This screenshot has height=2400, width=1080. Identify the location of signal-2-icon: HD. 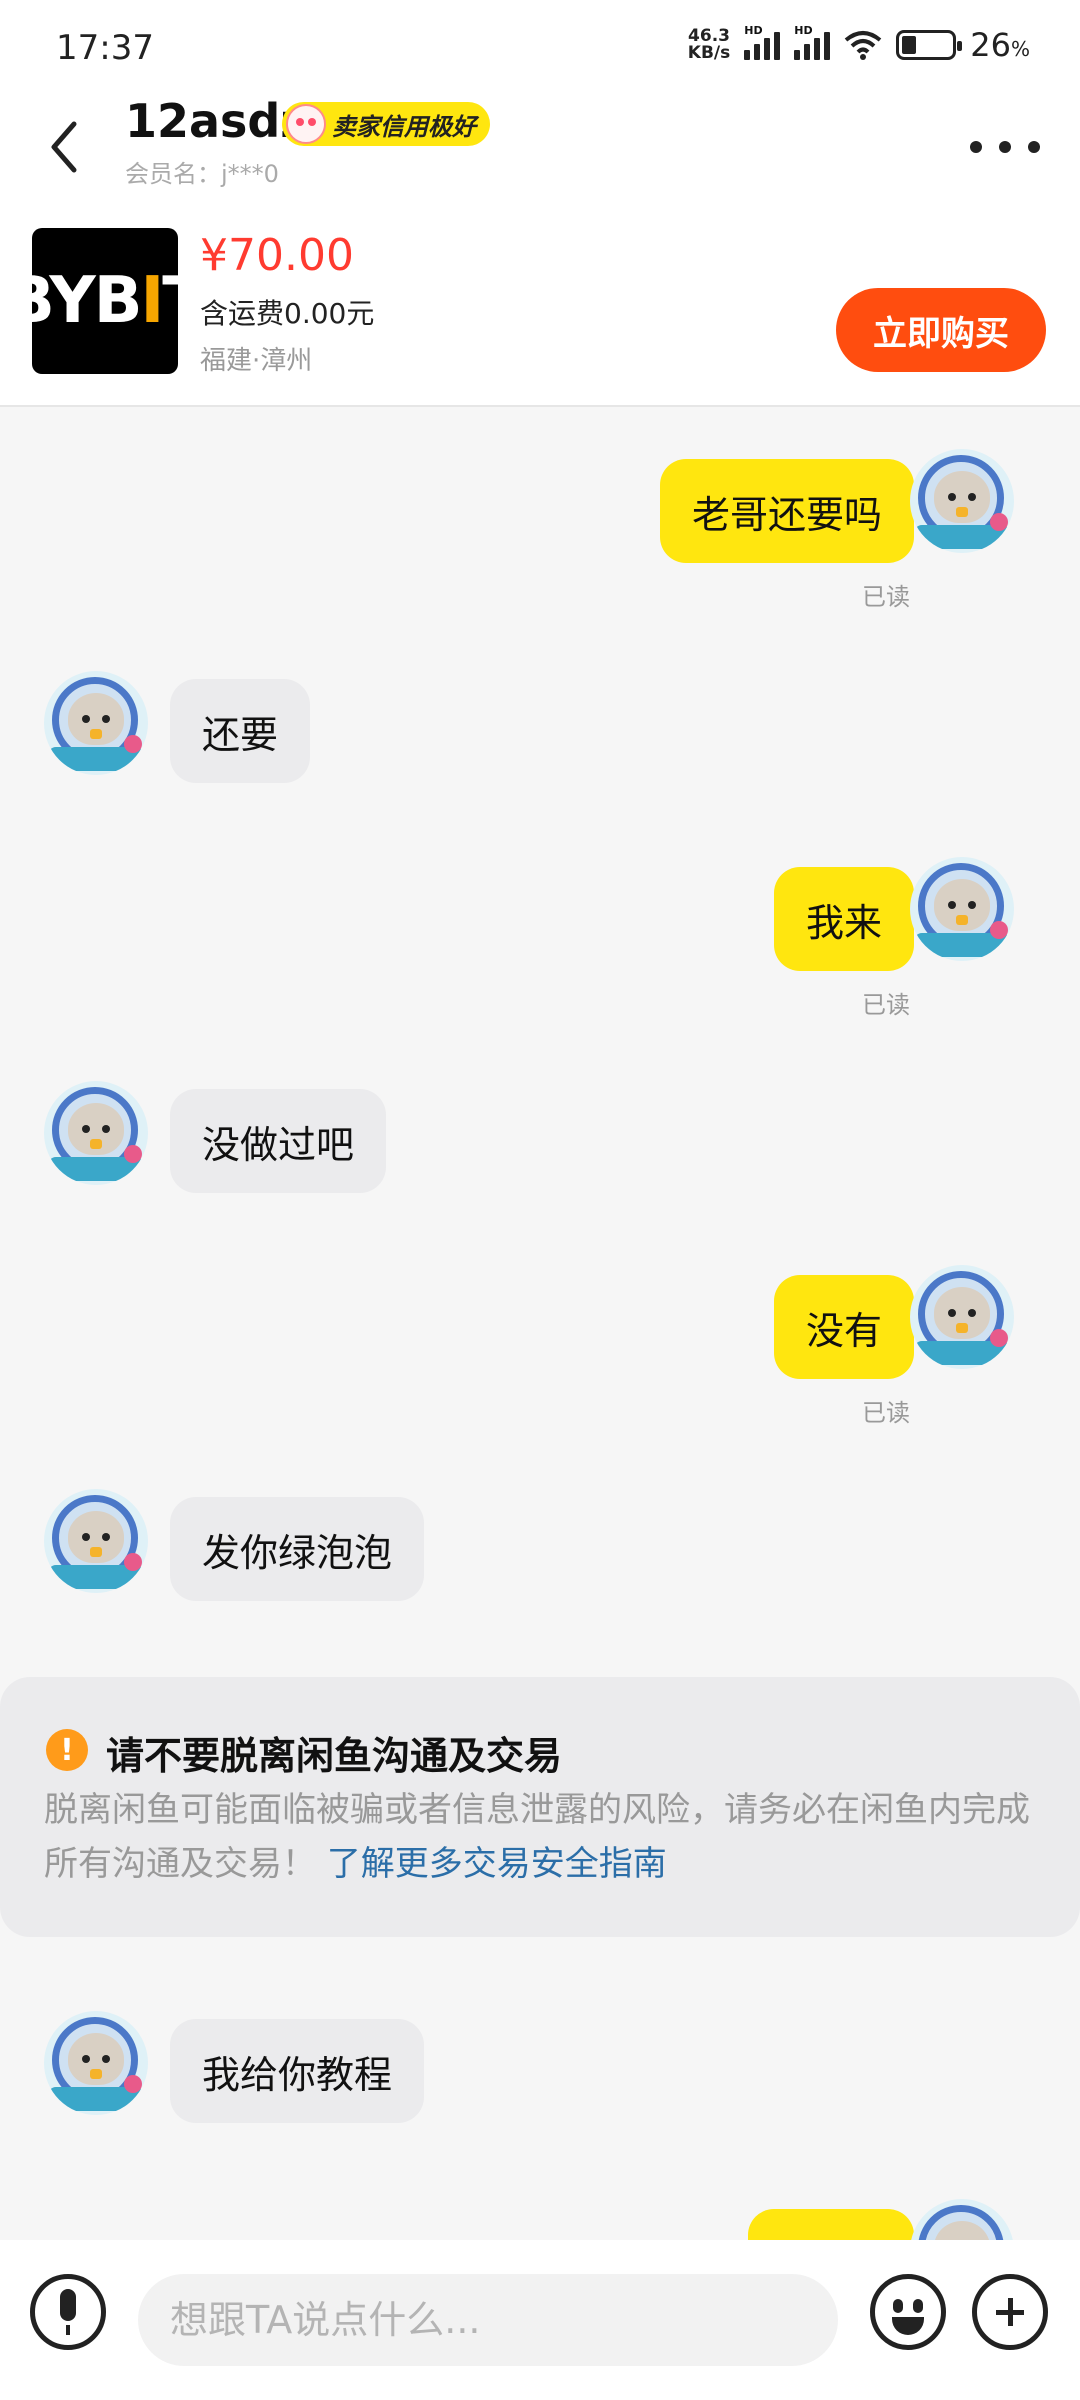
(812, 42).